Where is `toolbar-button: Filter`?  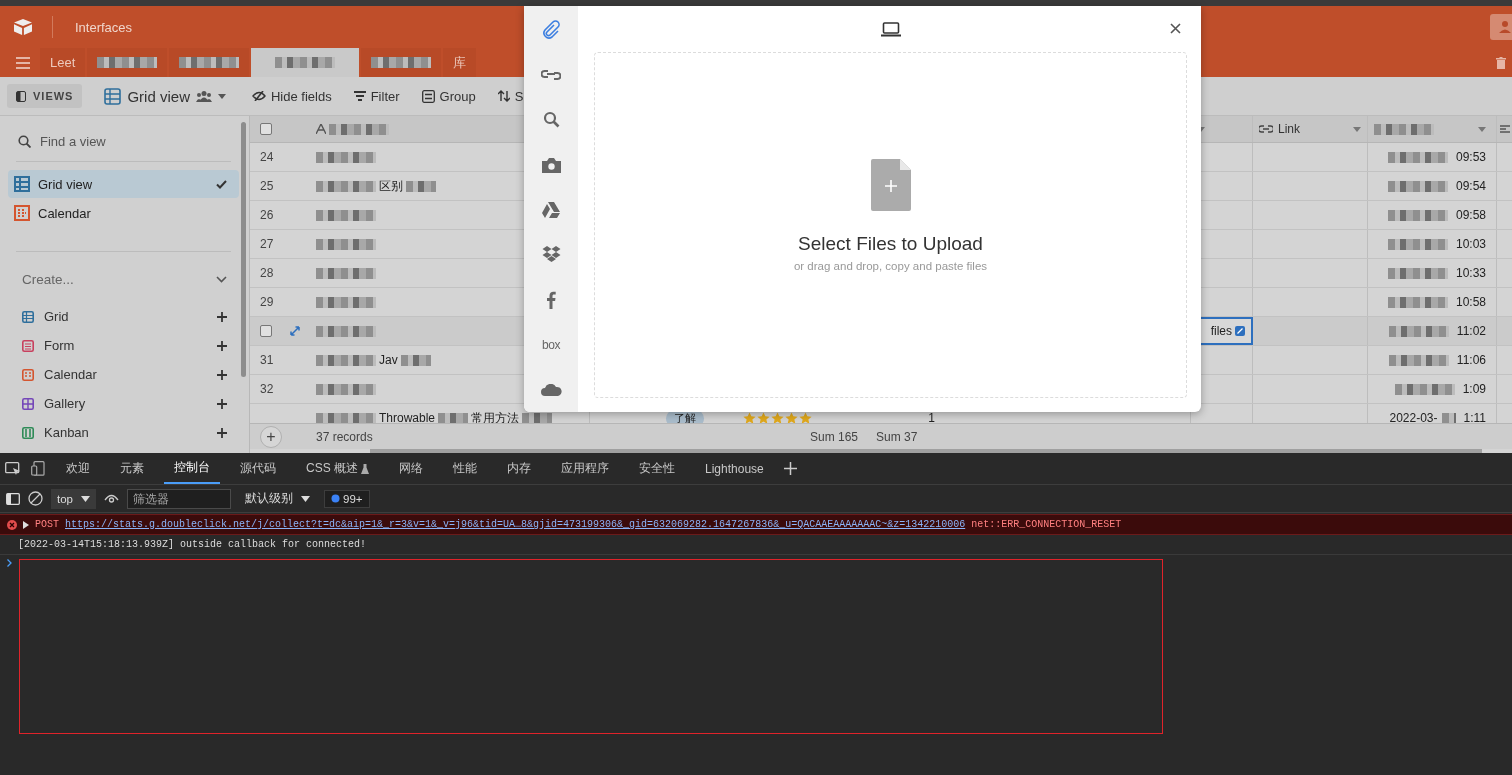 toolbar-button: Filter is located at coordinates (376, 96).